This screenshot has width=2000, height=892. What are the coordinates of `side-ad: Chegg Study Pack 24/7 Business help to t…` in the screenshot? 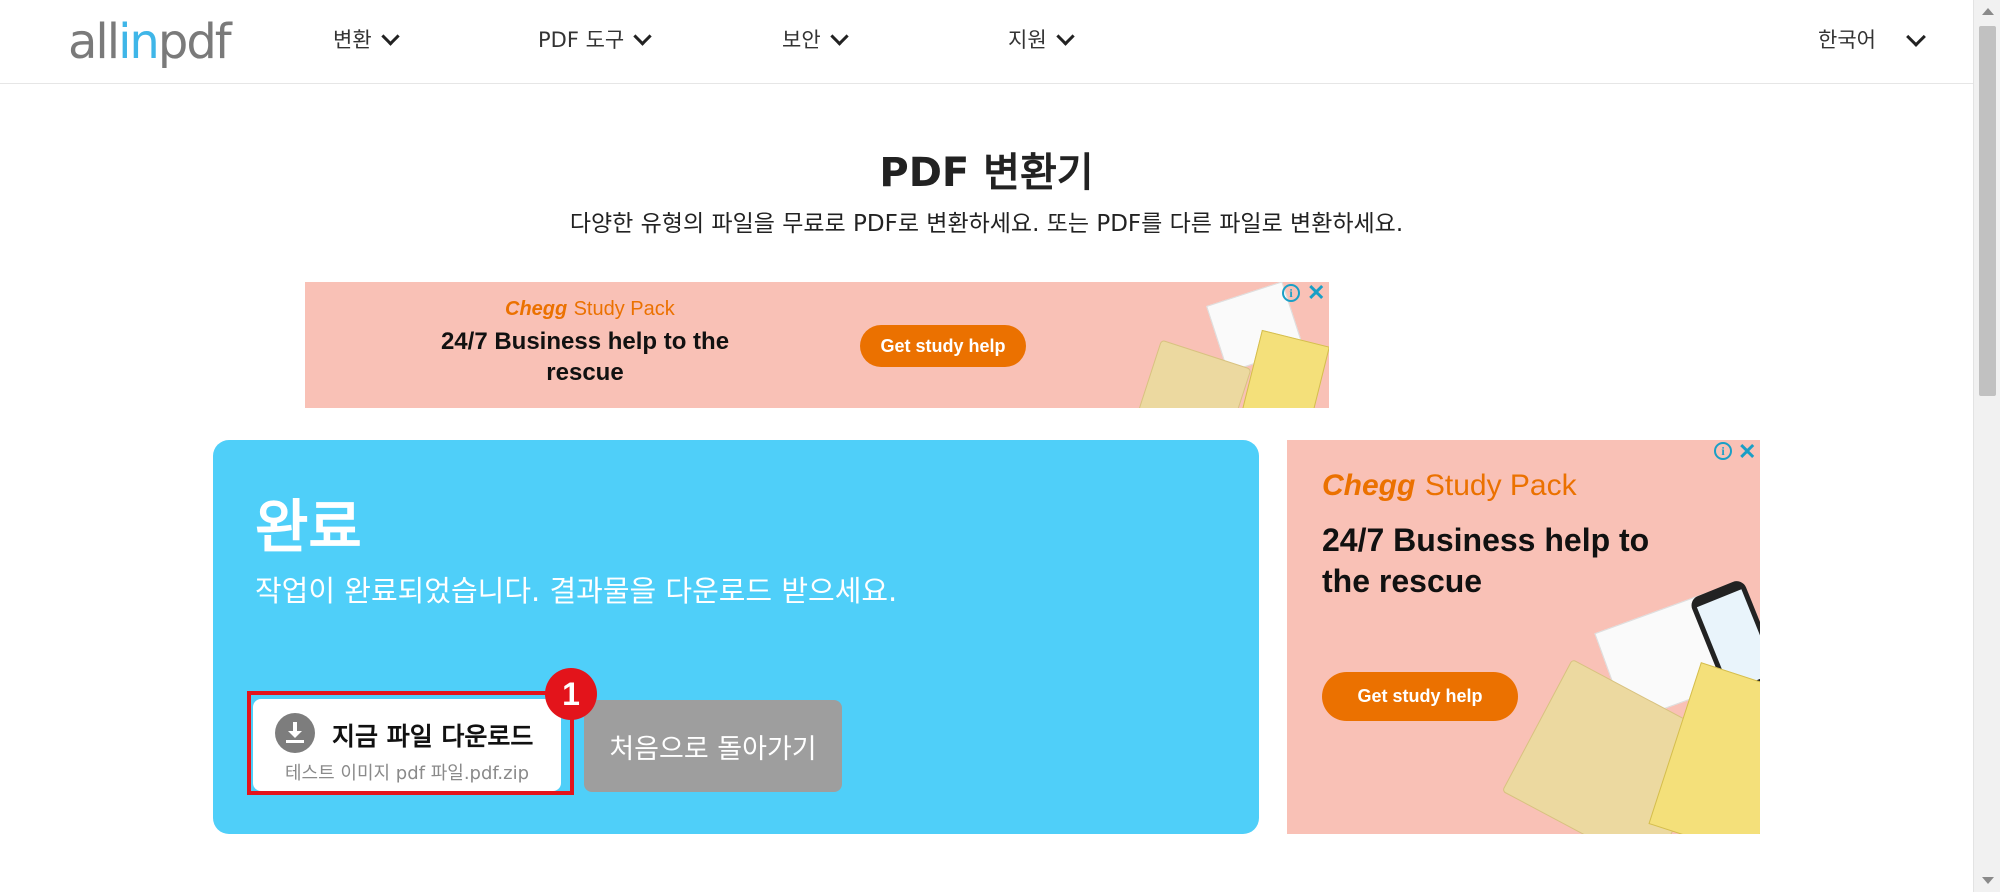 It's located at (1523, 637).